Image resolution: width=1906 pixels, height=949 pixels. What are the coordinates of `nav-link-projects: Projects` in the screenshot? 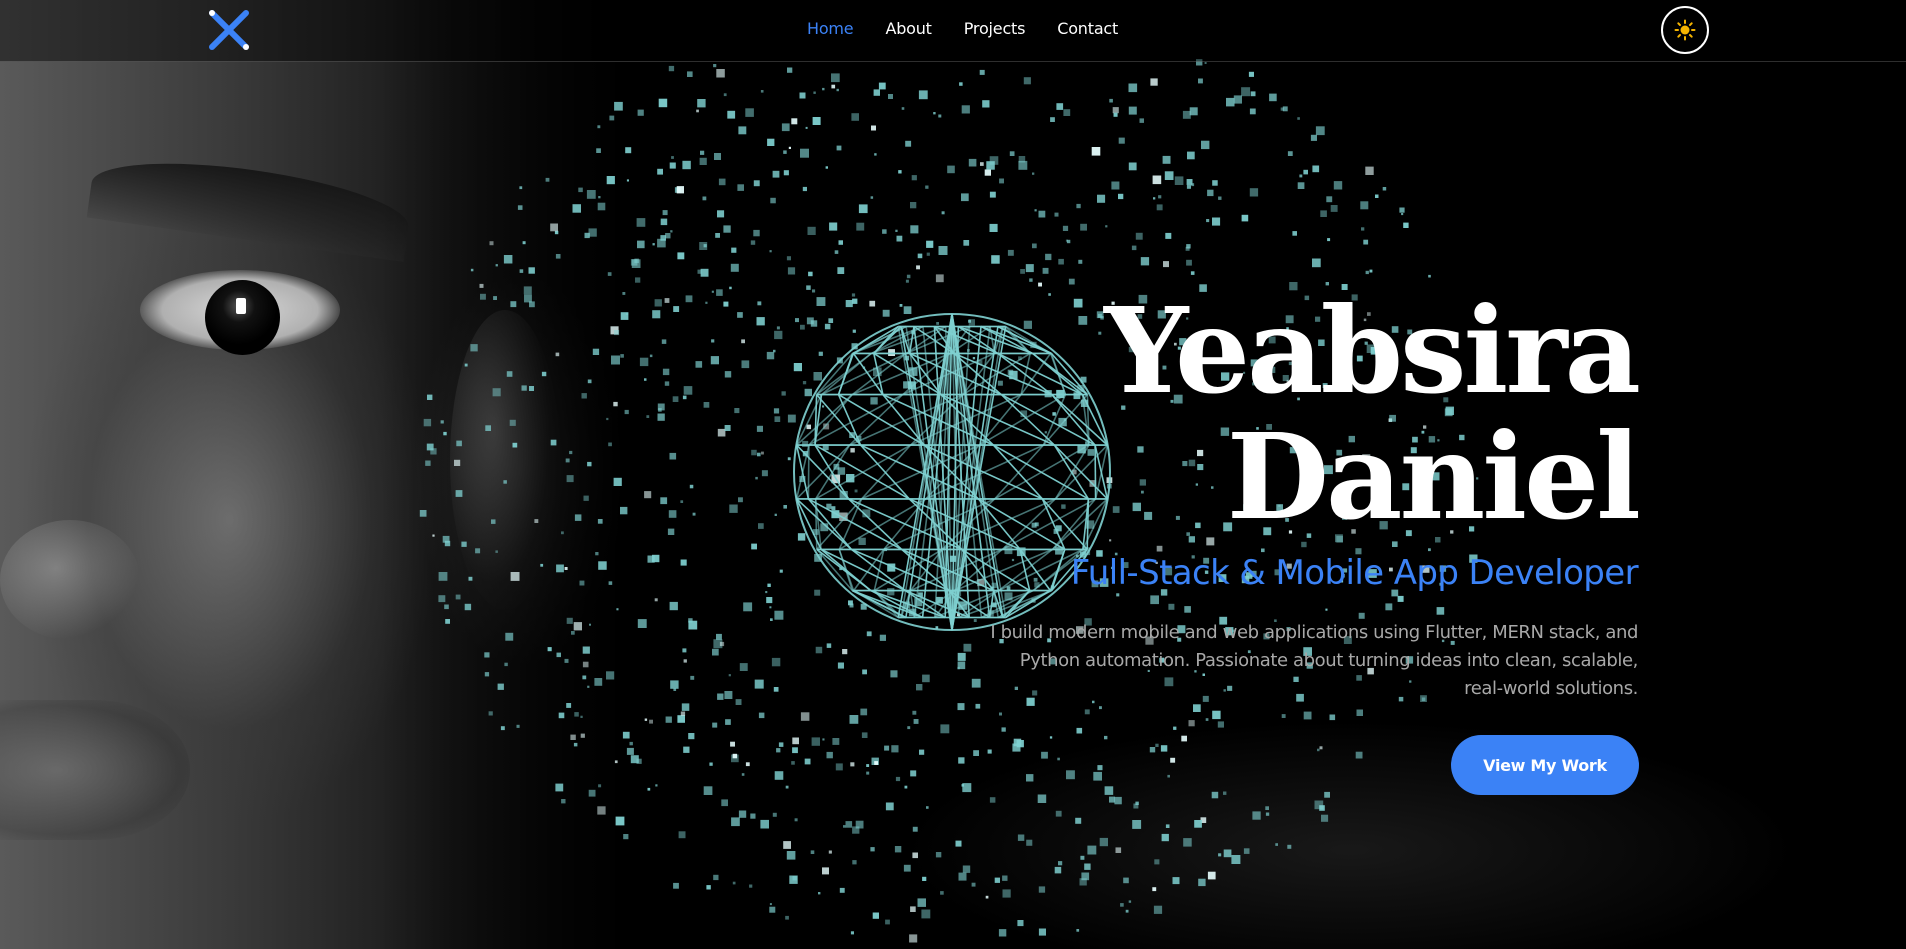 It's located at (995, 28).